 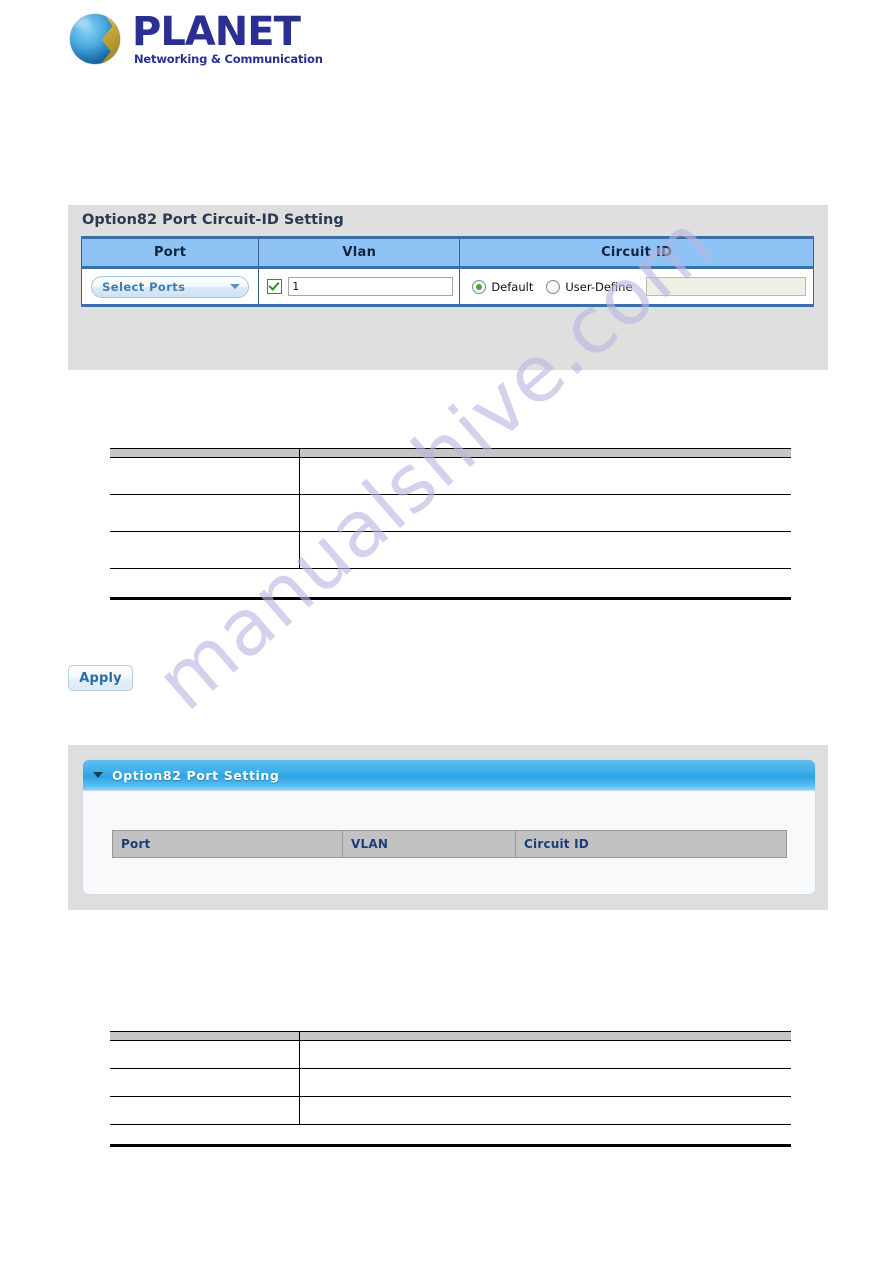 I want to click on doc2-header-object, so click(x=205, y=1036).